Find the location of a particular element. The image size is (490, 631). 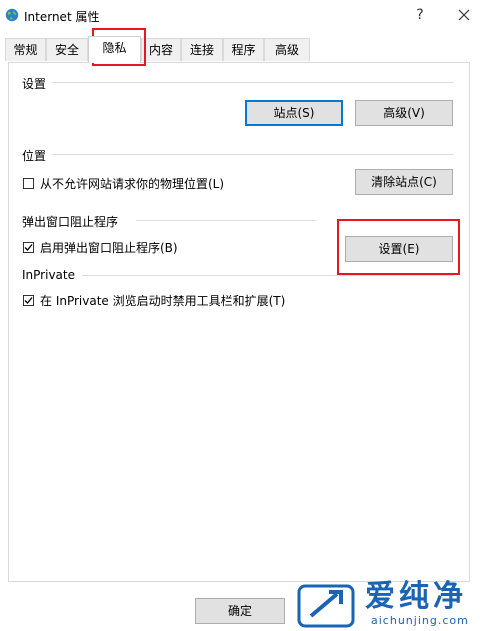

popup-blocker-checkbox is located at coordinates (28, 247).